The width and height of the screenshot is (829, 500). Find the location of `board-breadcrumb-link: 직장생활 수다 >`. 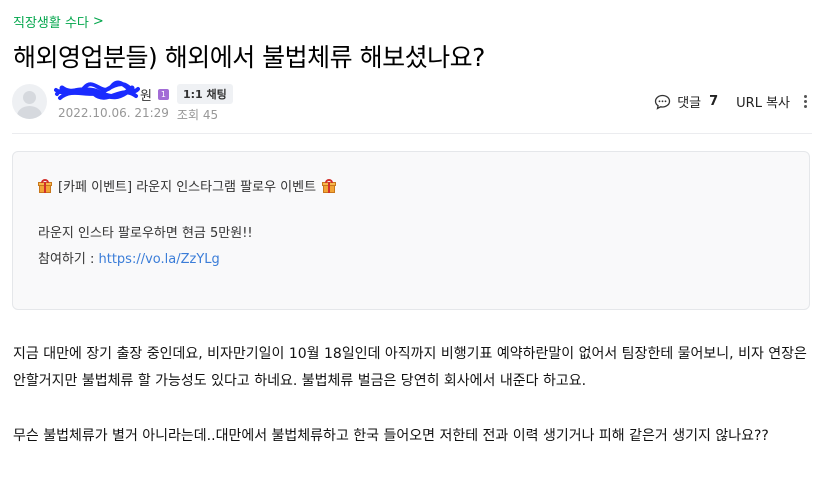

board-breadcrumb-link: 직장생활 수다 > is located at coordinates (58, 21).